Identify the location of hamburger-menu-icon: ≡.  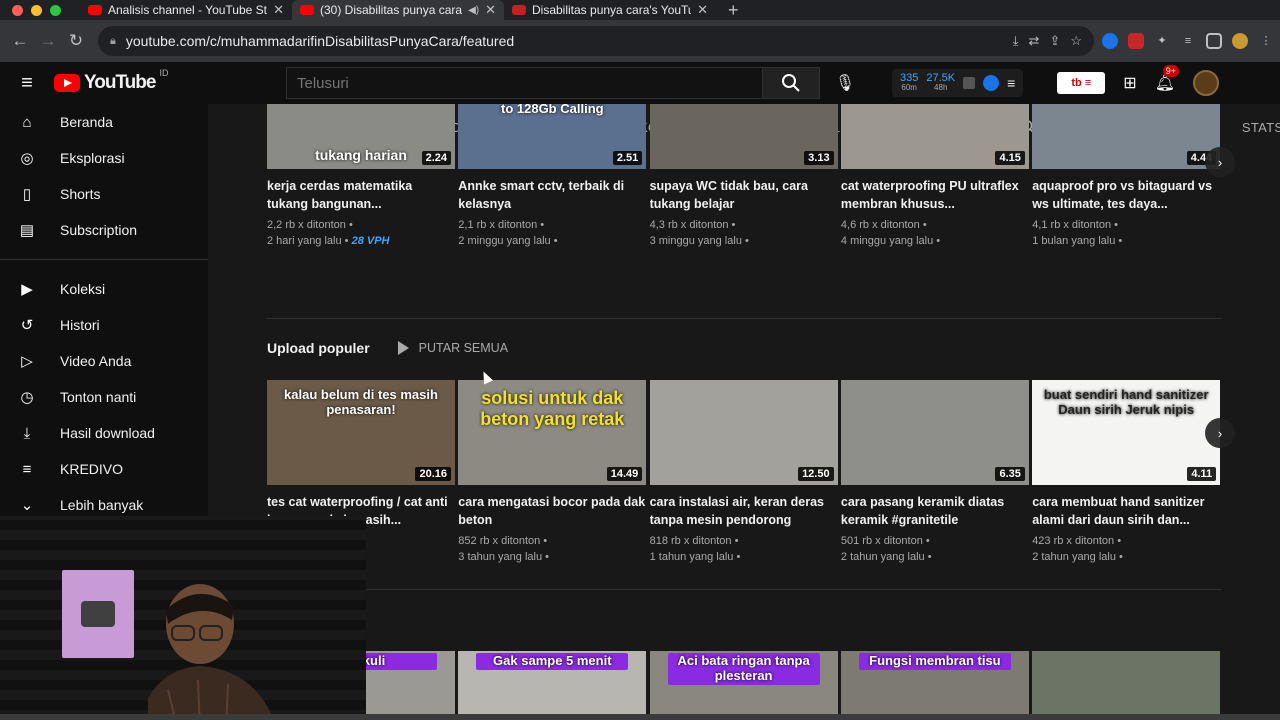
(27, 83).